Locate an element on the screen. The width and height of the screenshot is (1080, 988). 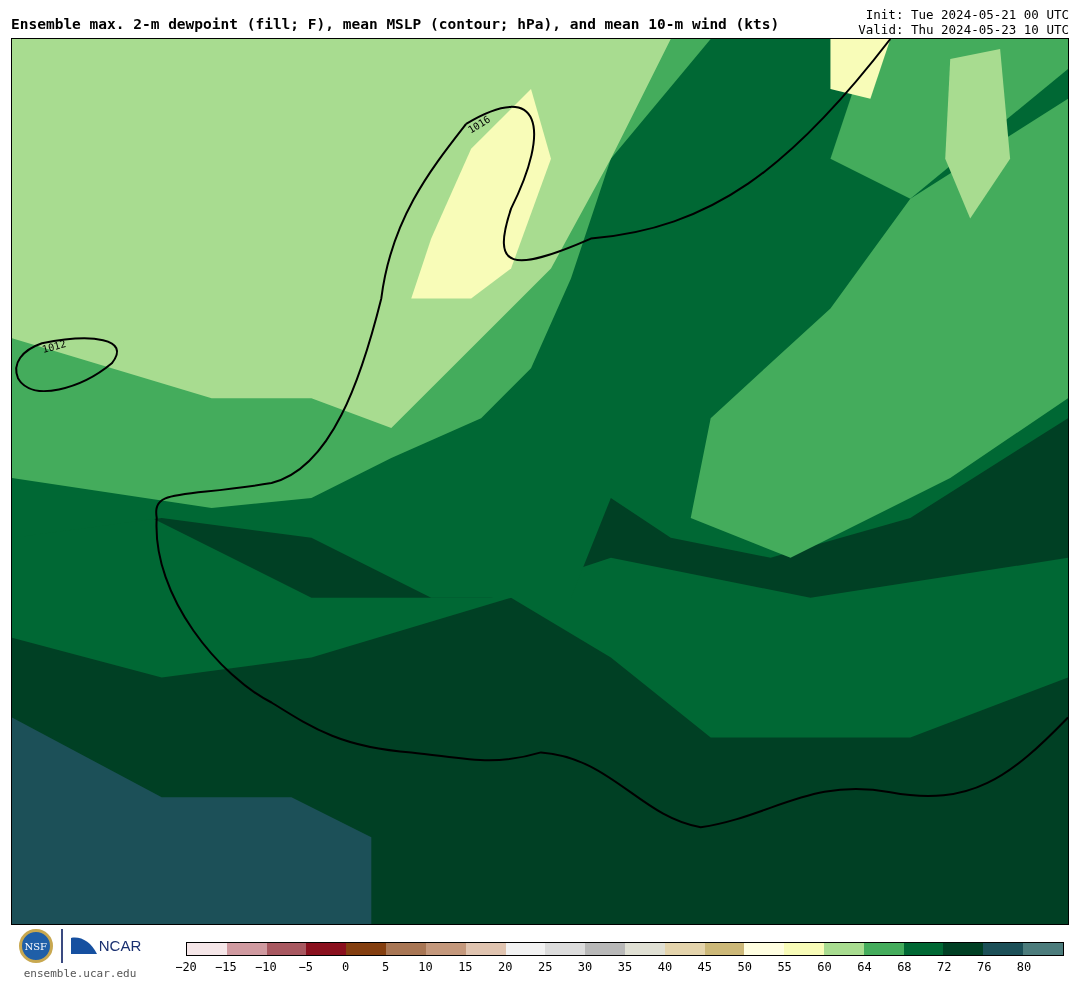
colorbar-tick-label: −20 is located at coordinates (186, 967).